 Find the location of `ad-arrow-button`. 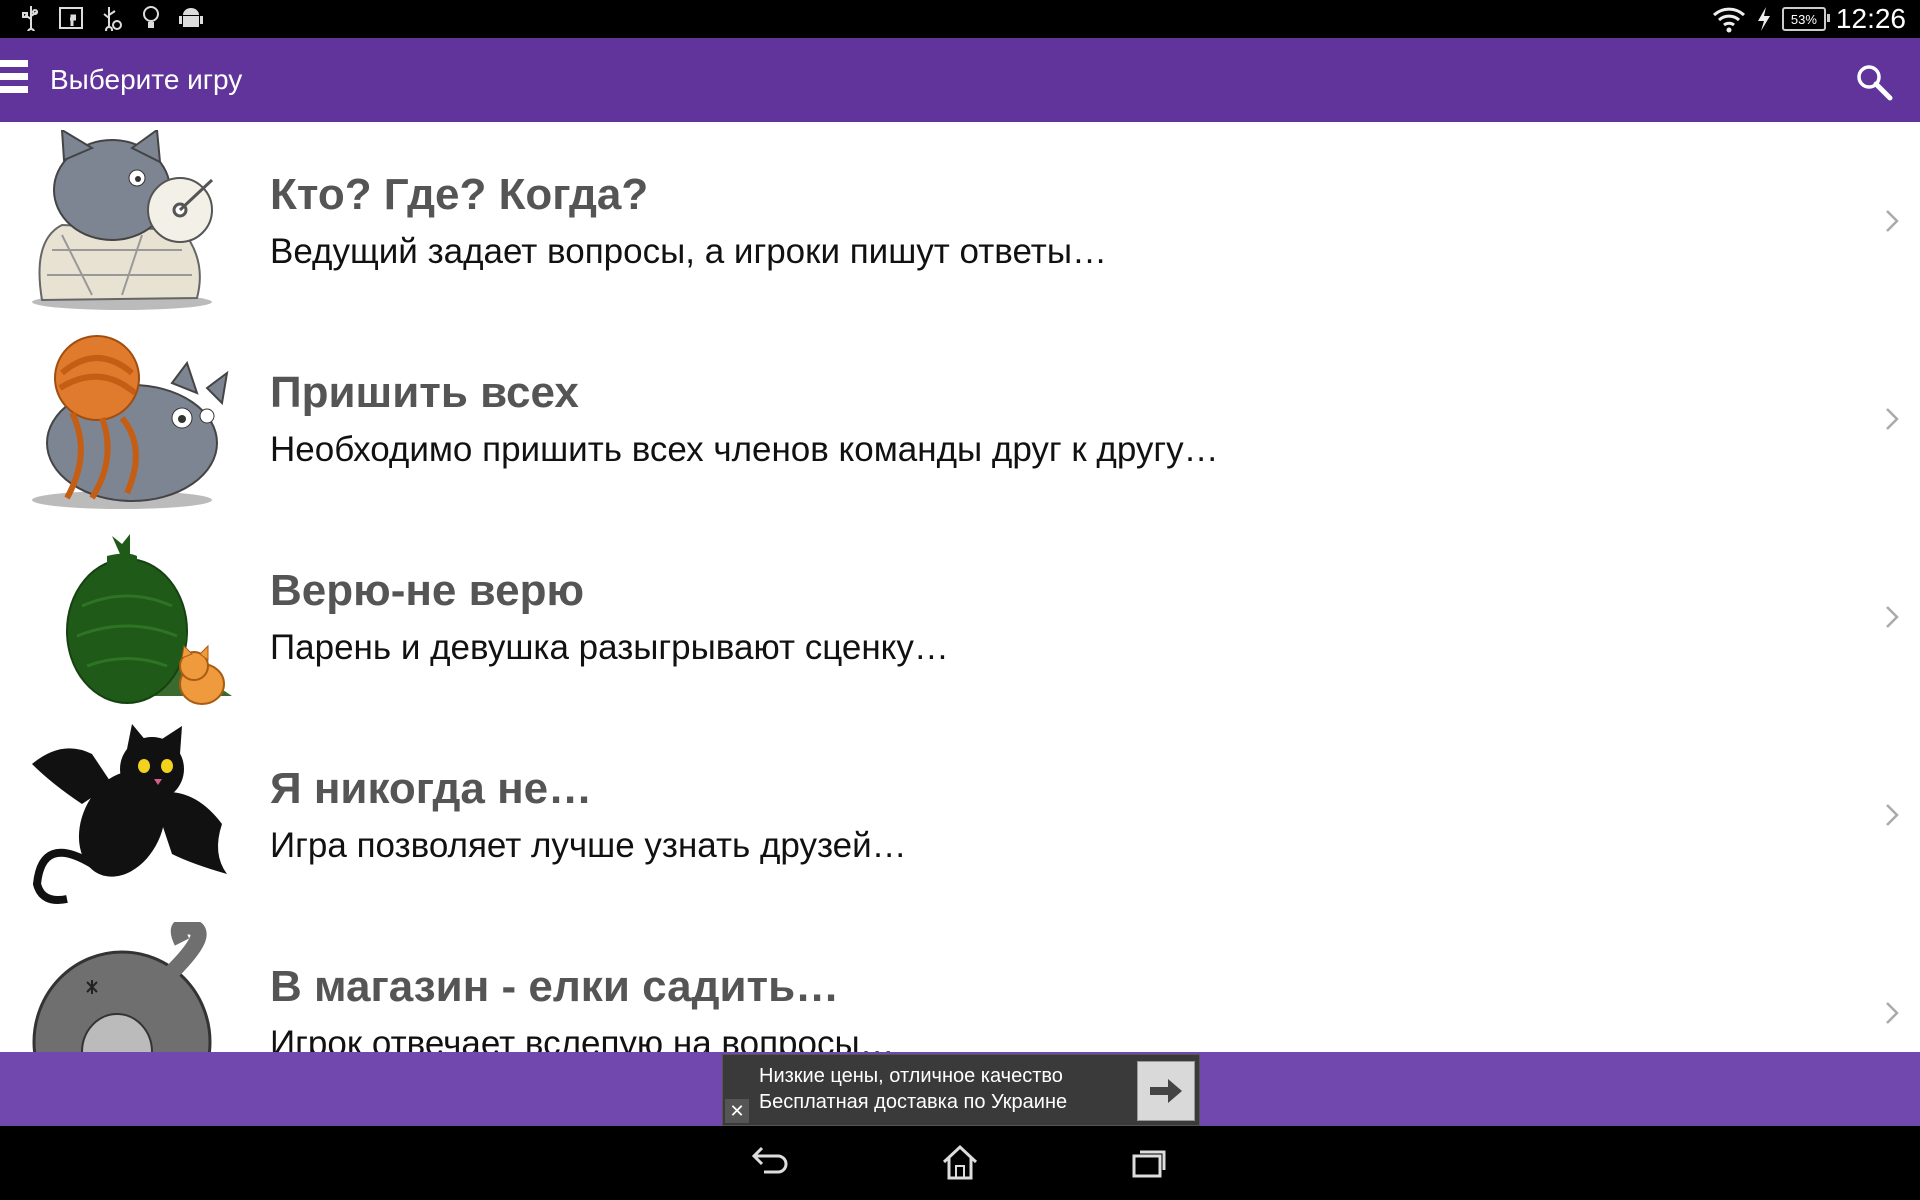

ad-arrow-button is located at coordinates (1166, 1091).